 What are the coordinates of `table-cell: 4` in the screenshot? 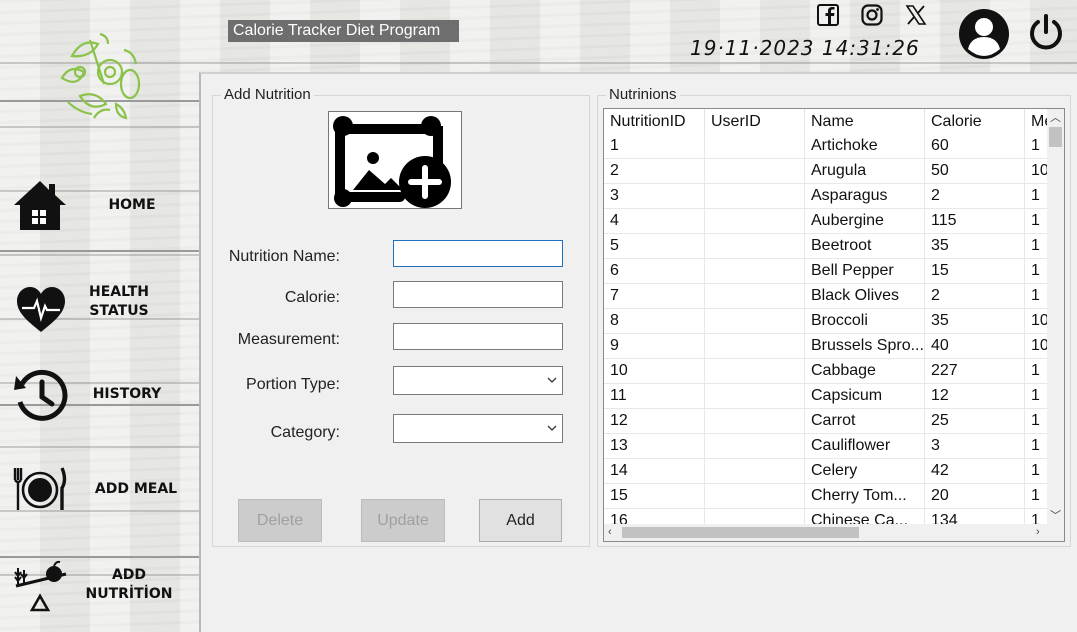 It's located at (654, 221).